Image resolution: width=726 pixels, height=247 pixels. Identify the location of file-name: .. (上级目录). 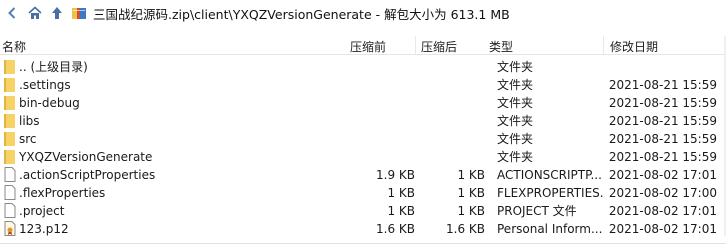
(53, 67).